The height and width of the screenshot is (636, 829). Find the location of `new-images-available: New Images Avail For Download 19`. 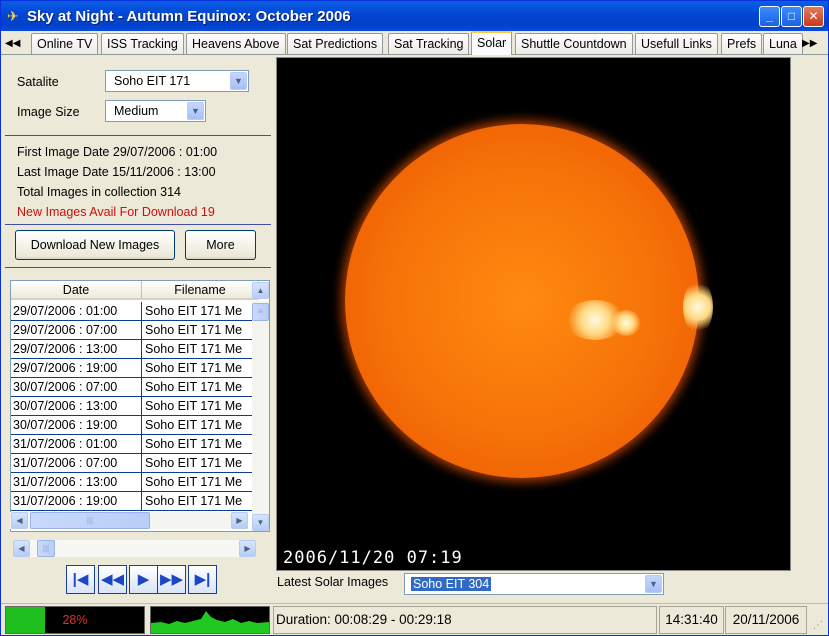

new-images-available: New Images Avail For Download 19 is located at coordinates (116, 212).